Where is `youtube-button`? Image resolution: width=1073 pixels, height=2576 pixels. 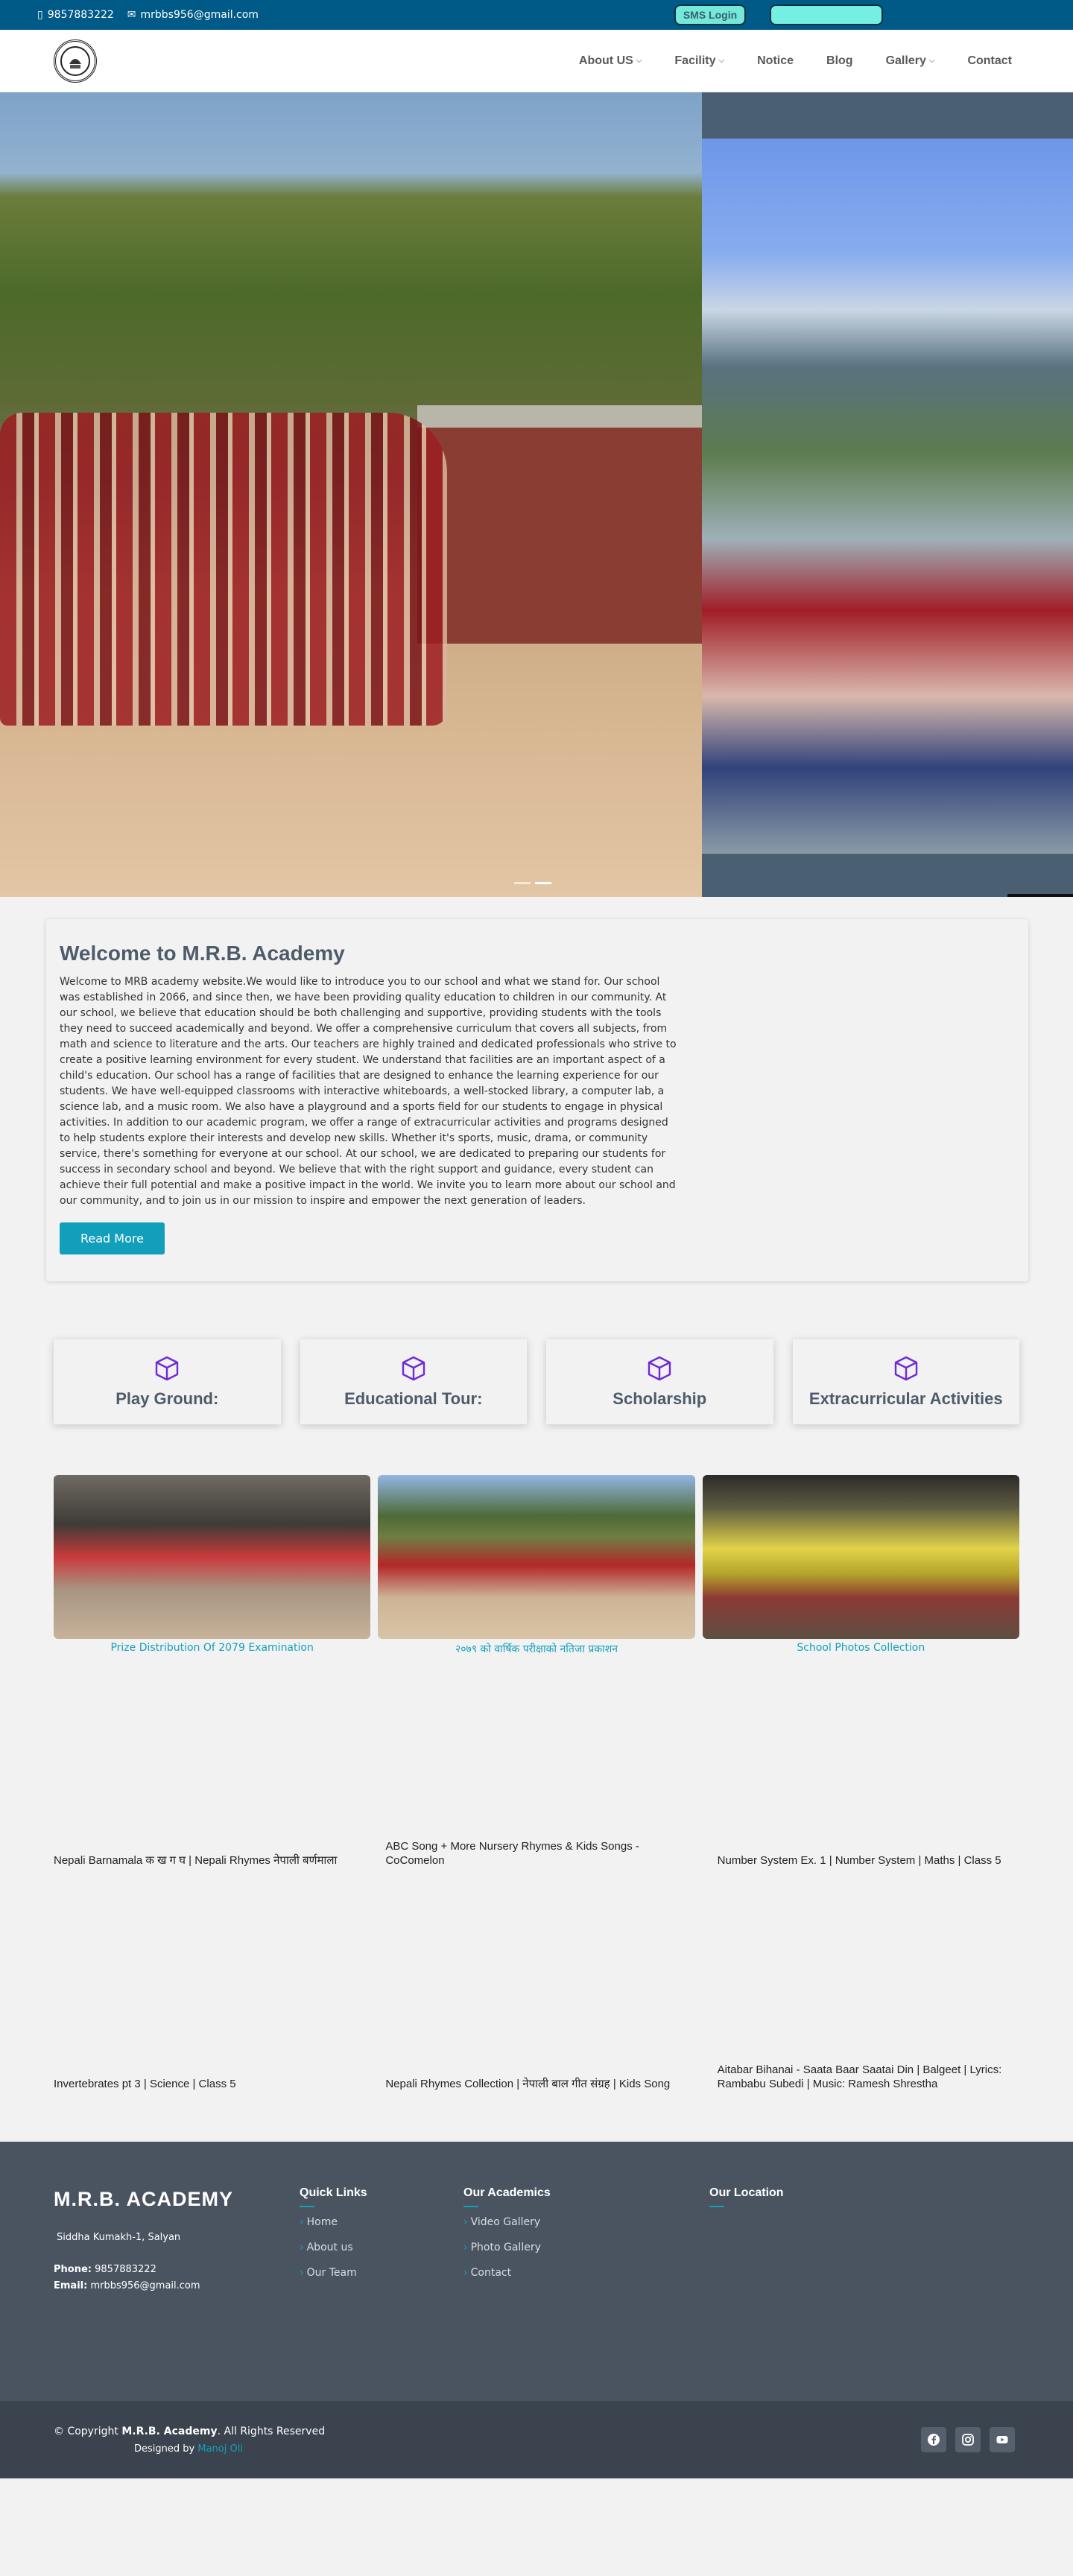
youtube-button is located at coordinates (1002, 2440).